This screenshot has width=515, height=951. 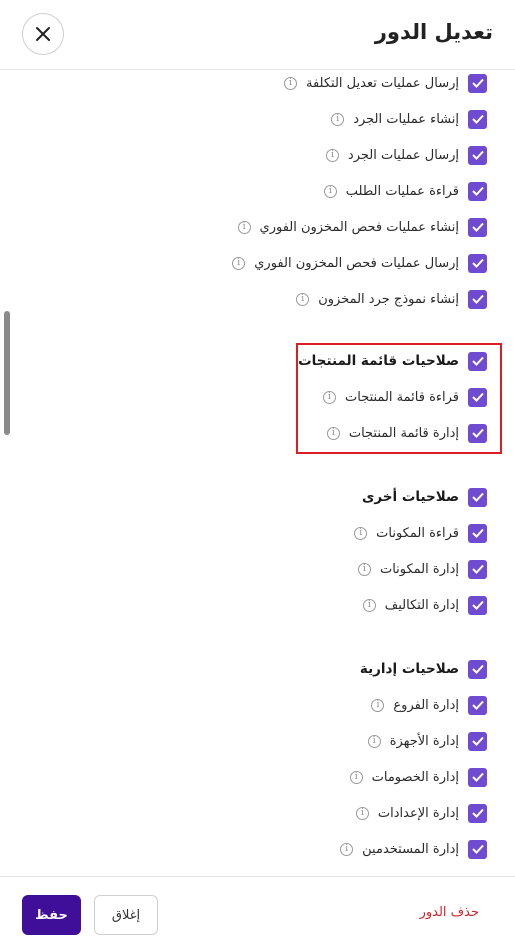 I want to click on permission-item: إنشاء عمليات فحص المخزون الفوري i, so click(x=362, y=227).